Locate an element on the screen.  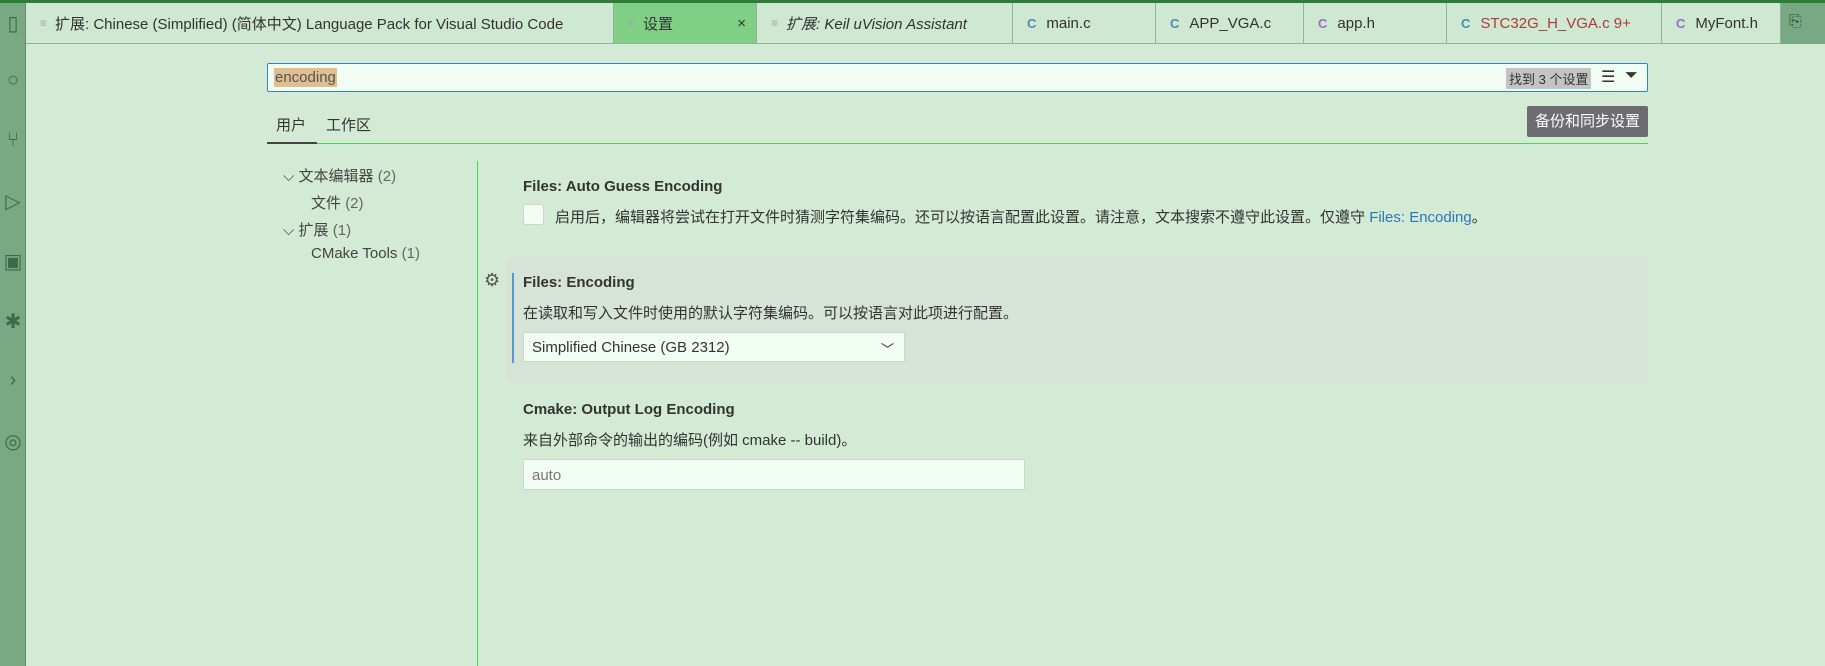
chip-icon: ✱ is located at coordinates (13, 321).